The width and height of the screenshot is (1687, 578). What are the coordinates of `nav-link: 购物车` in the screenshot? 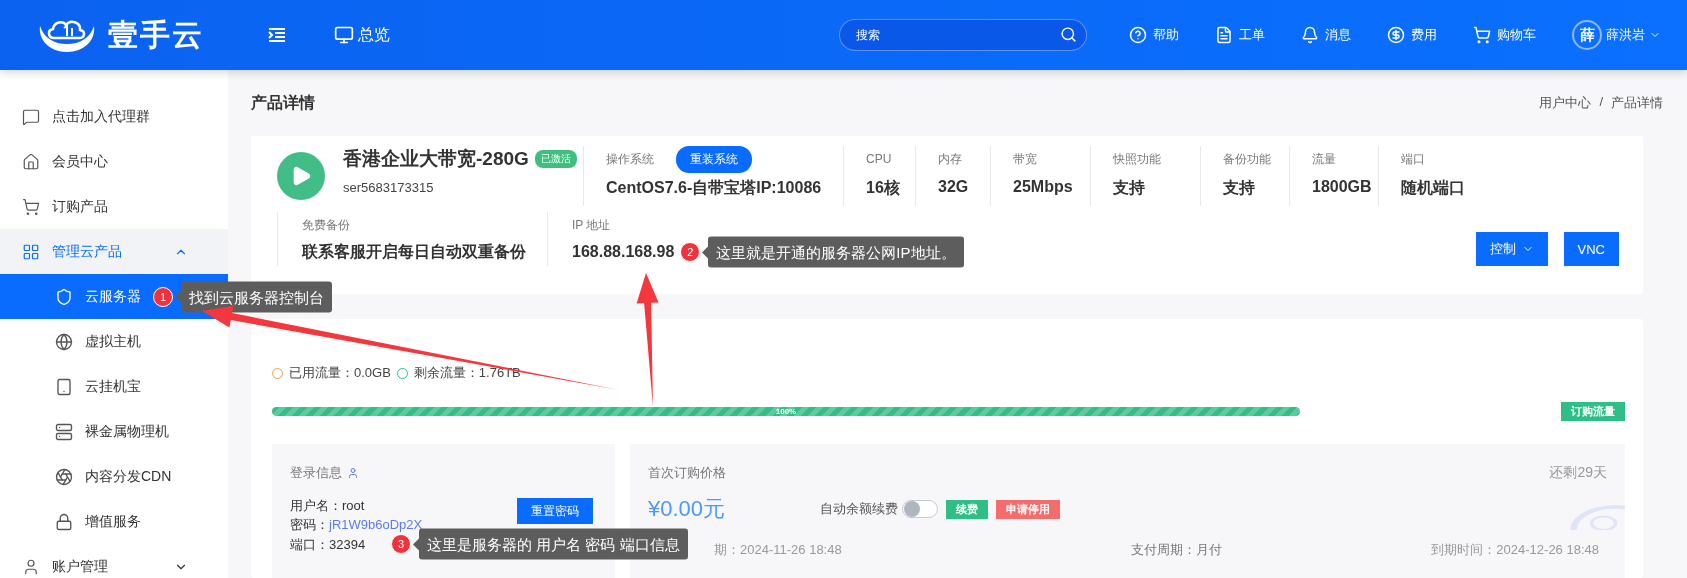 It's located at (1504, 35).